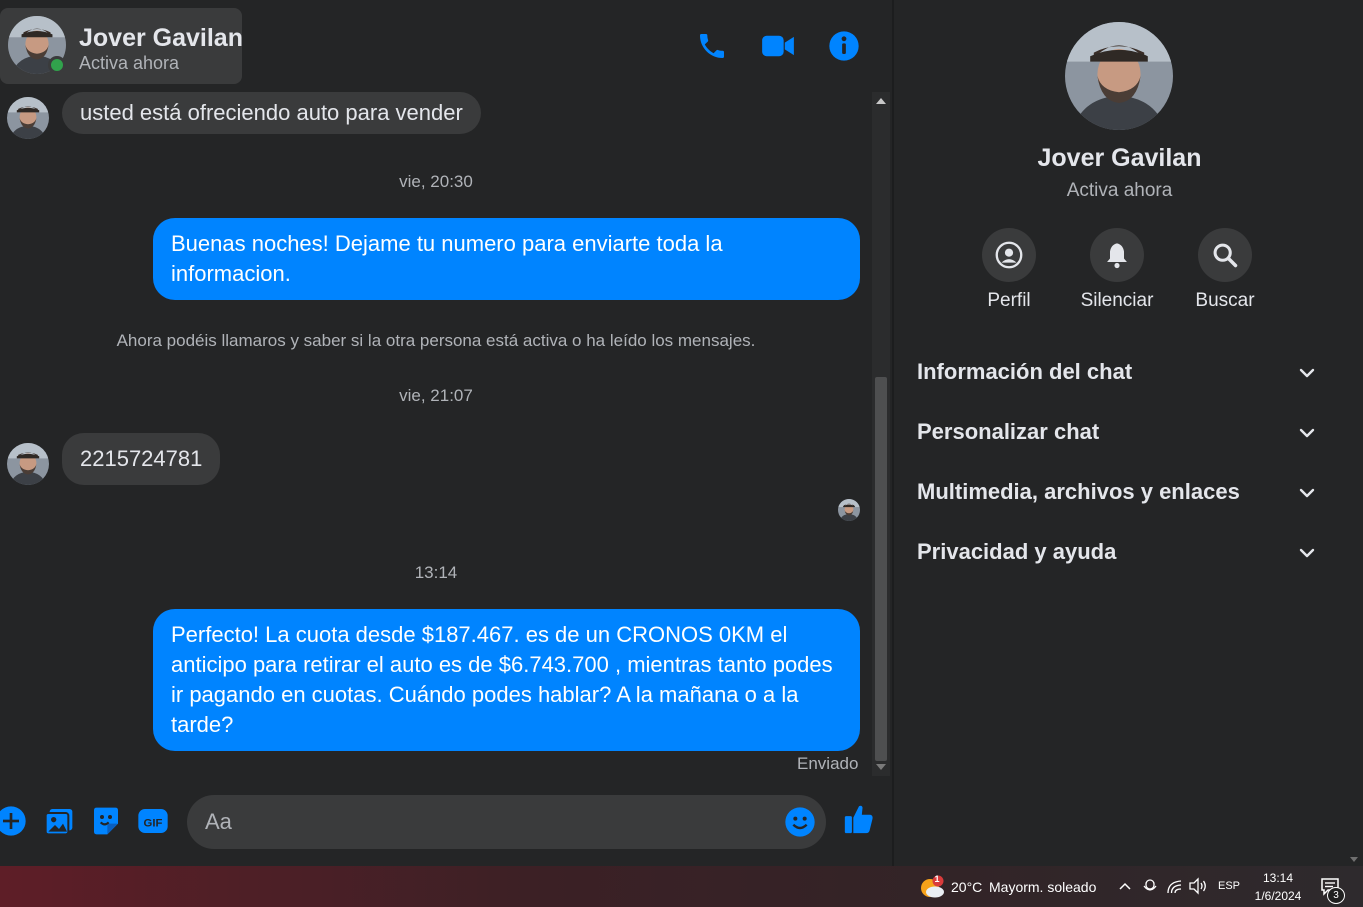  What do you see at coordinates (844, 46) in the screenshot?
I see `info-icon` at bounding box center [844, 46].